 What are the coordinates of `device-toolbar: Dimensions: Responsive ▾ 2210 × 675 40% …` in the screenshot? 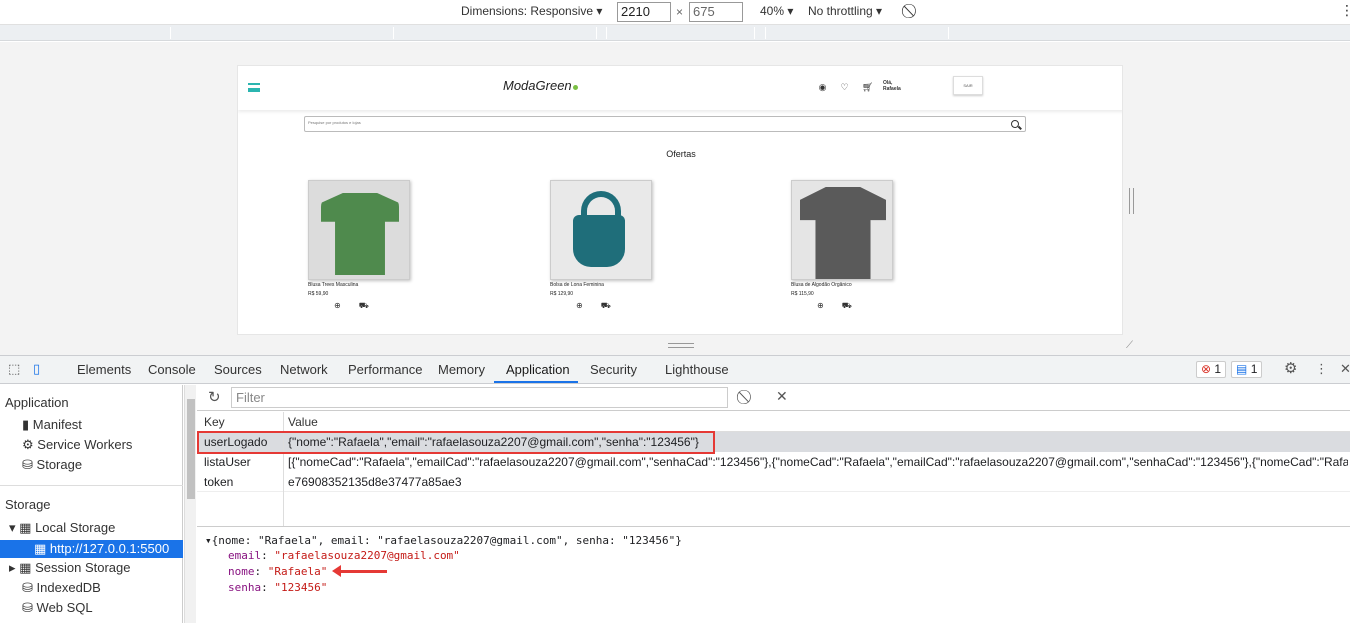 It's located at (675, 12).